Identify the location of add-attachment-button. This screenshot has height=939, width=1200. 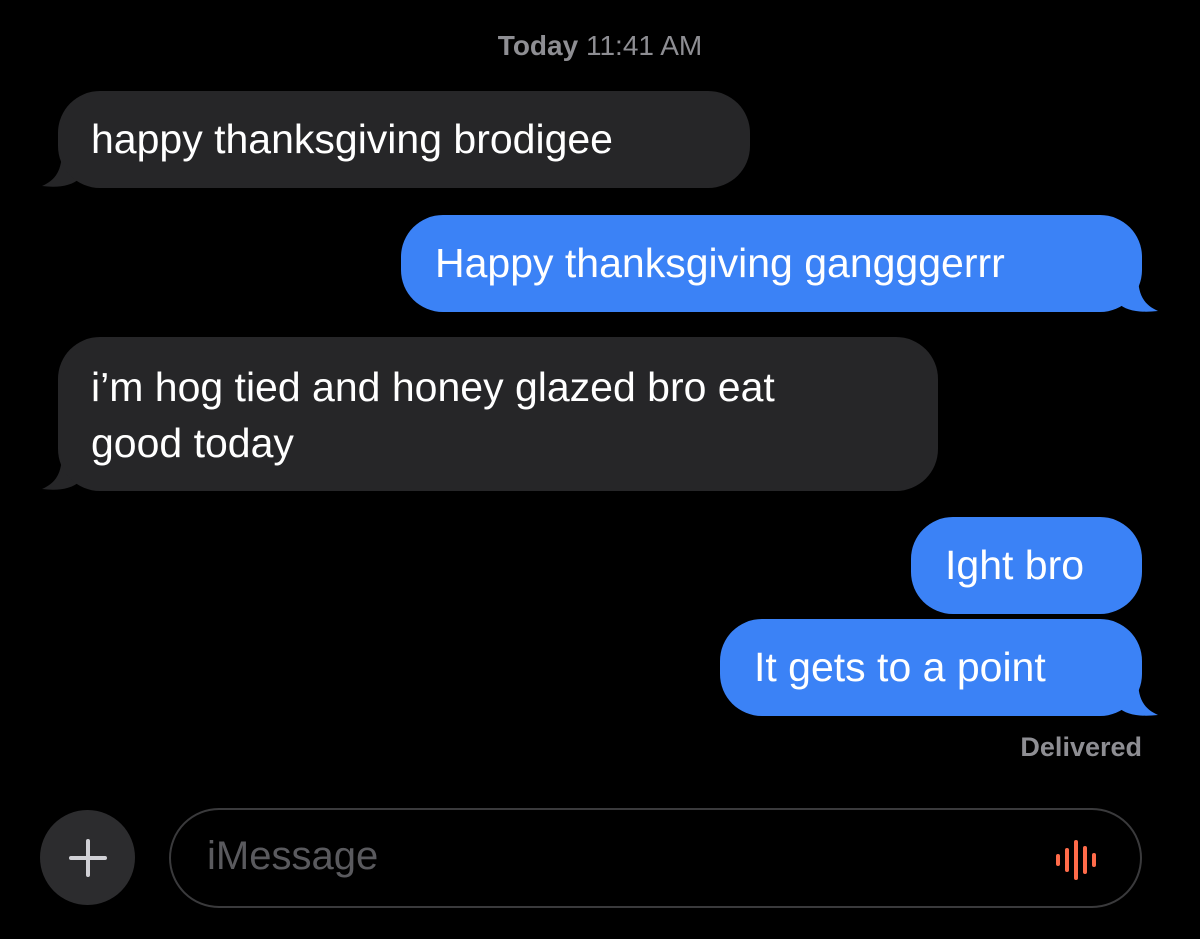
(87, 857).